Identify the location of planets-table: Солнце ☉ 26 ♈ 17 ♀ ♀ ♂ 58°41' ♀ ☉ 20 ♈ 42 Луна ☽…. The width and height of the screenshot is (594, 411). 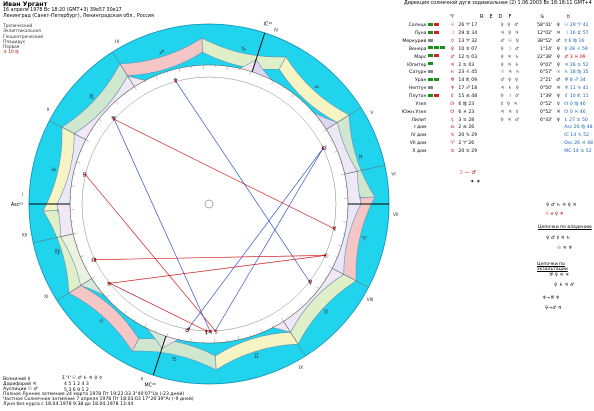
(493, 88).